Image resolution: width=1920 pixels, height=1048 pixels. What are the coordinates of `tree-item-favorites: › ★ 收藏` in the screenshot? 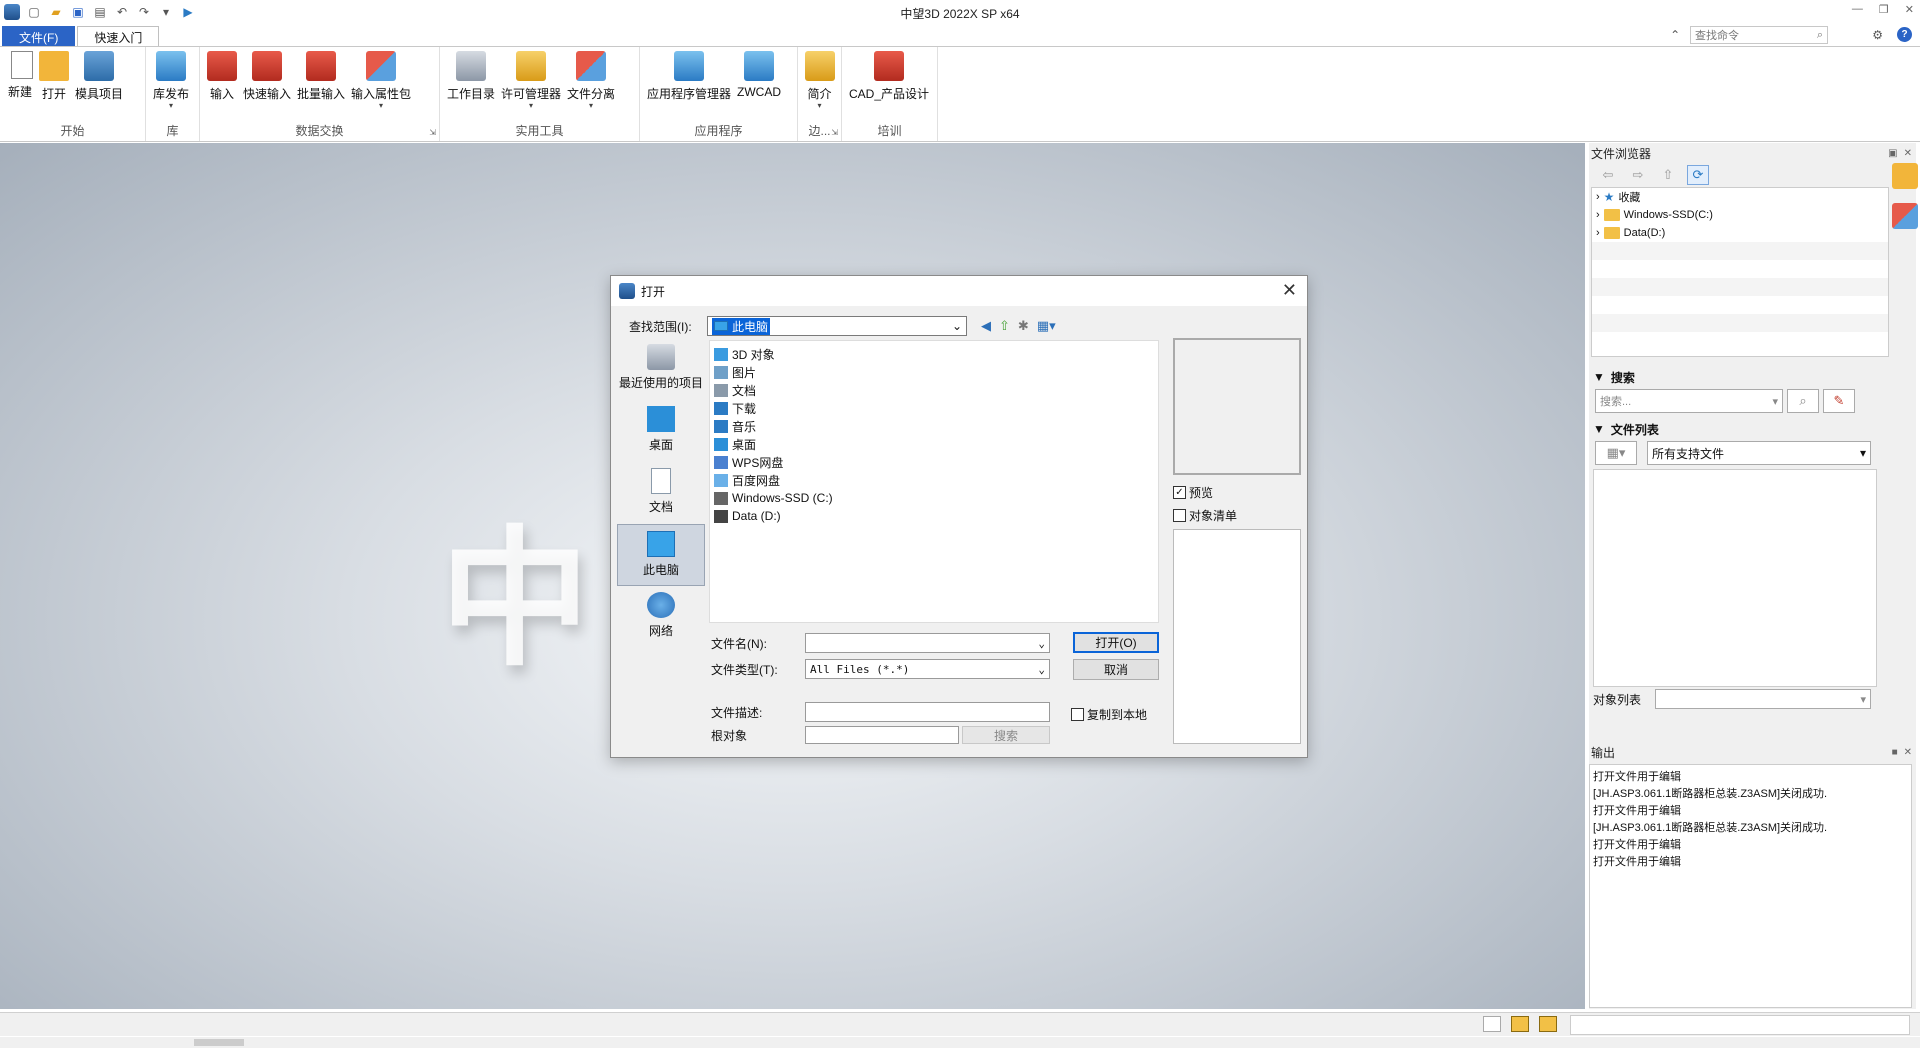 It's located at (1740, 197).